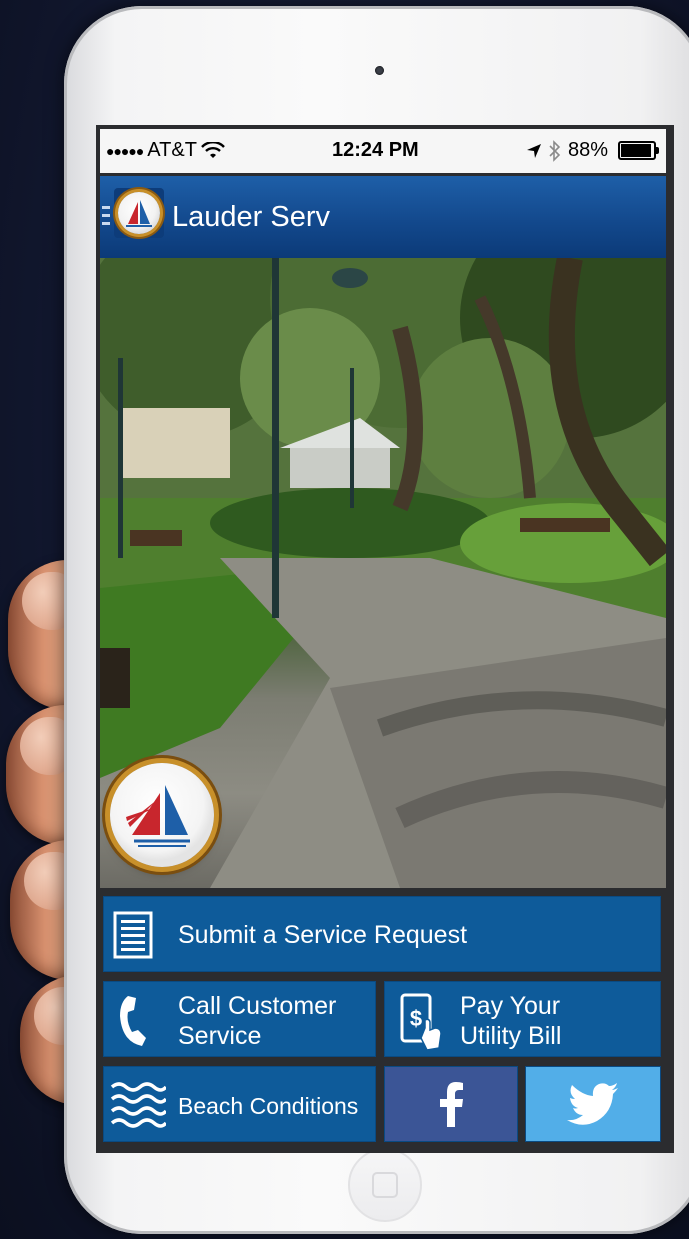  Describe the element at coordinates (555, 150) in the screenshot. I see `bluetooth-icon` at that location.